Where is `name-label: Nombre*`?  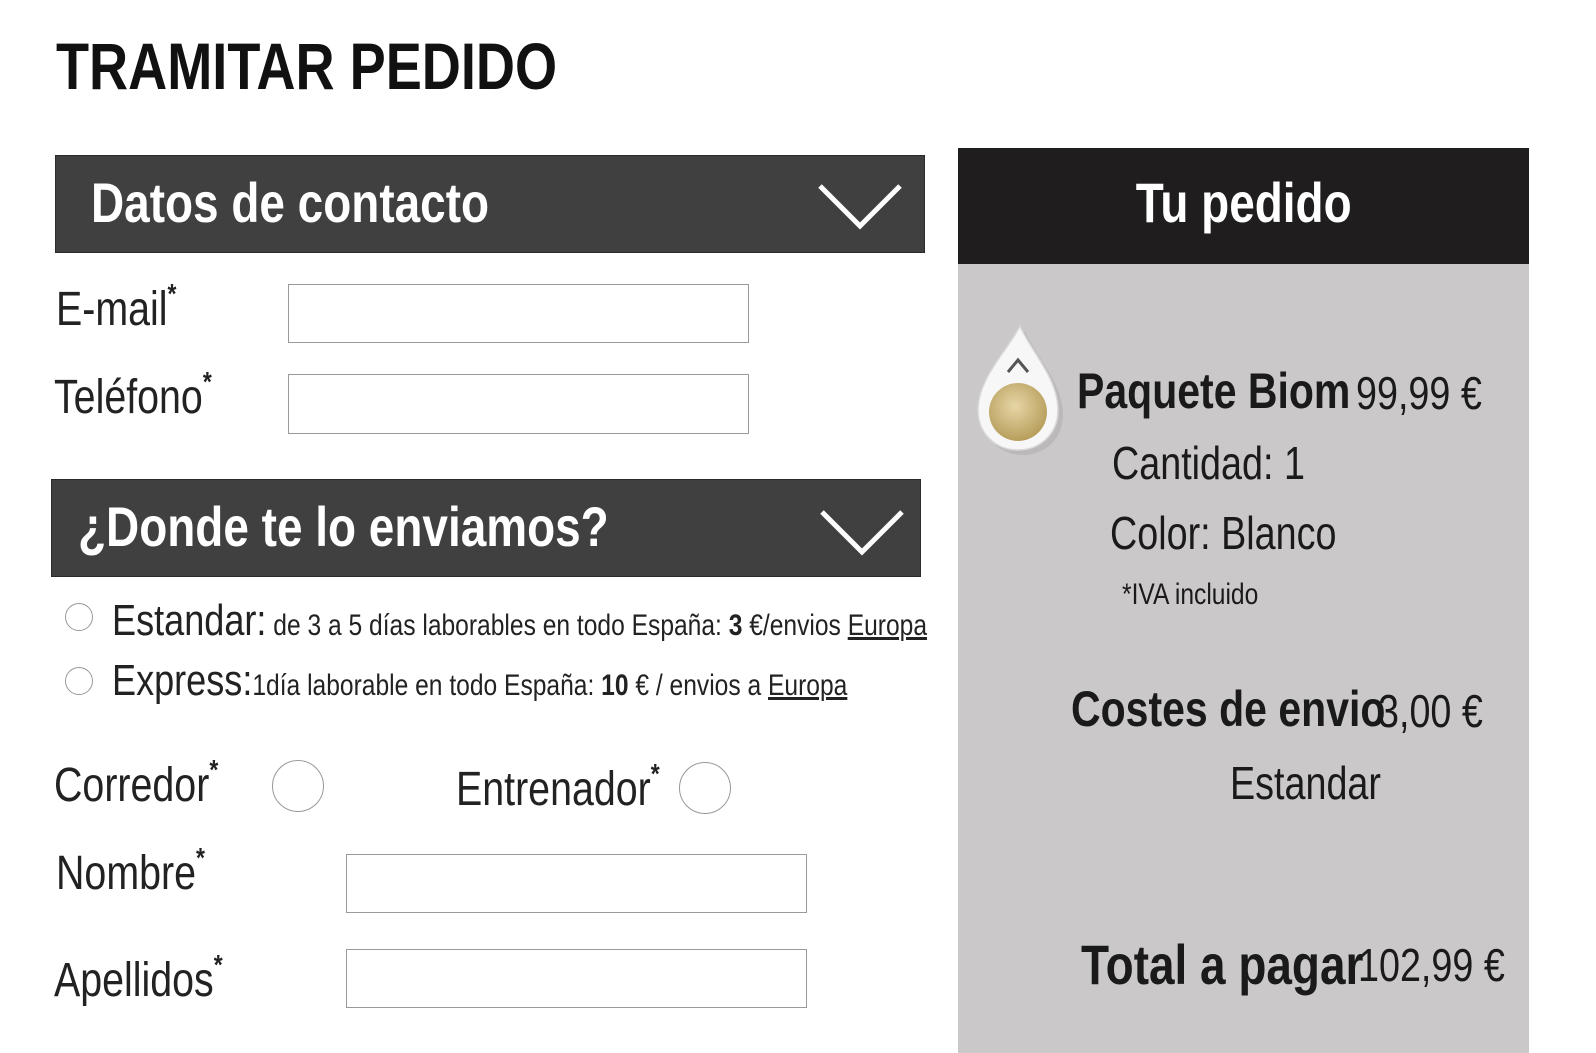 name-label: Nombre* is located at coordinates (130, 871).